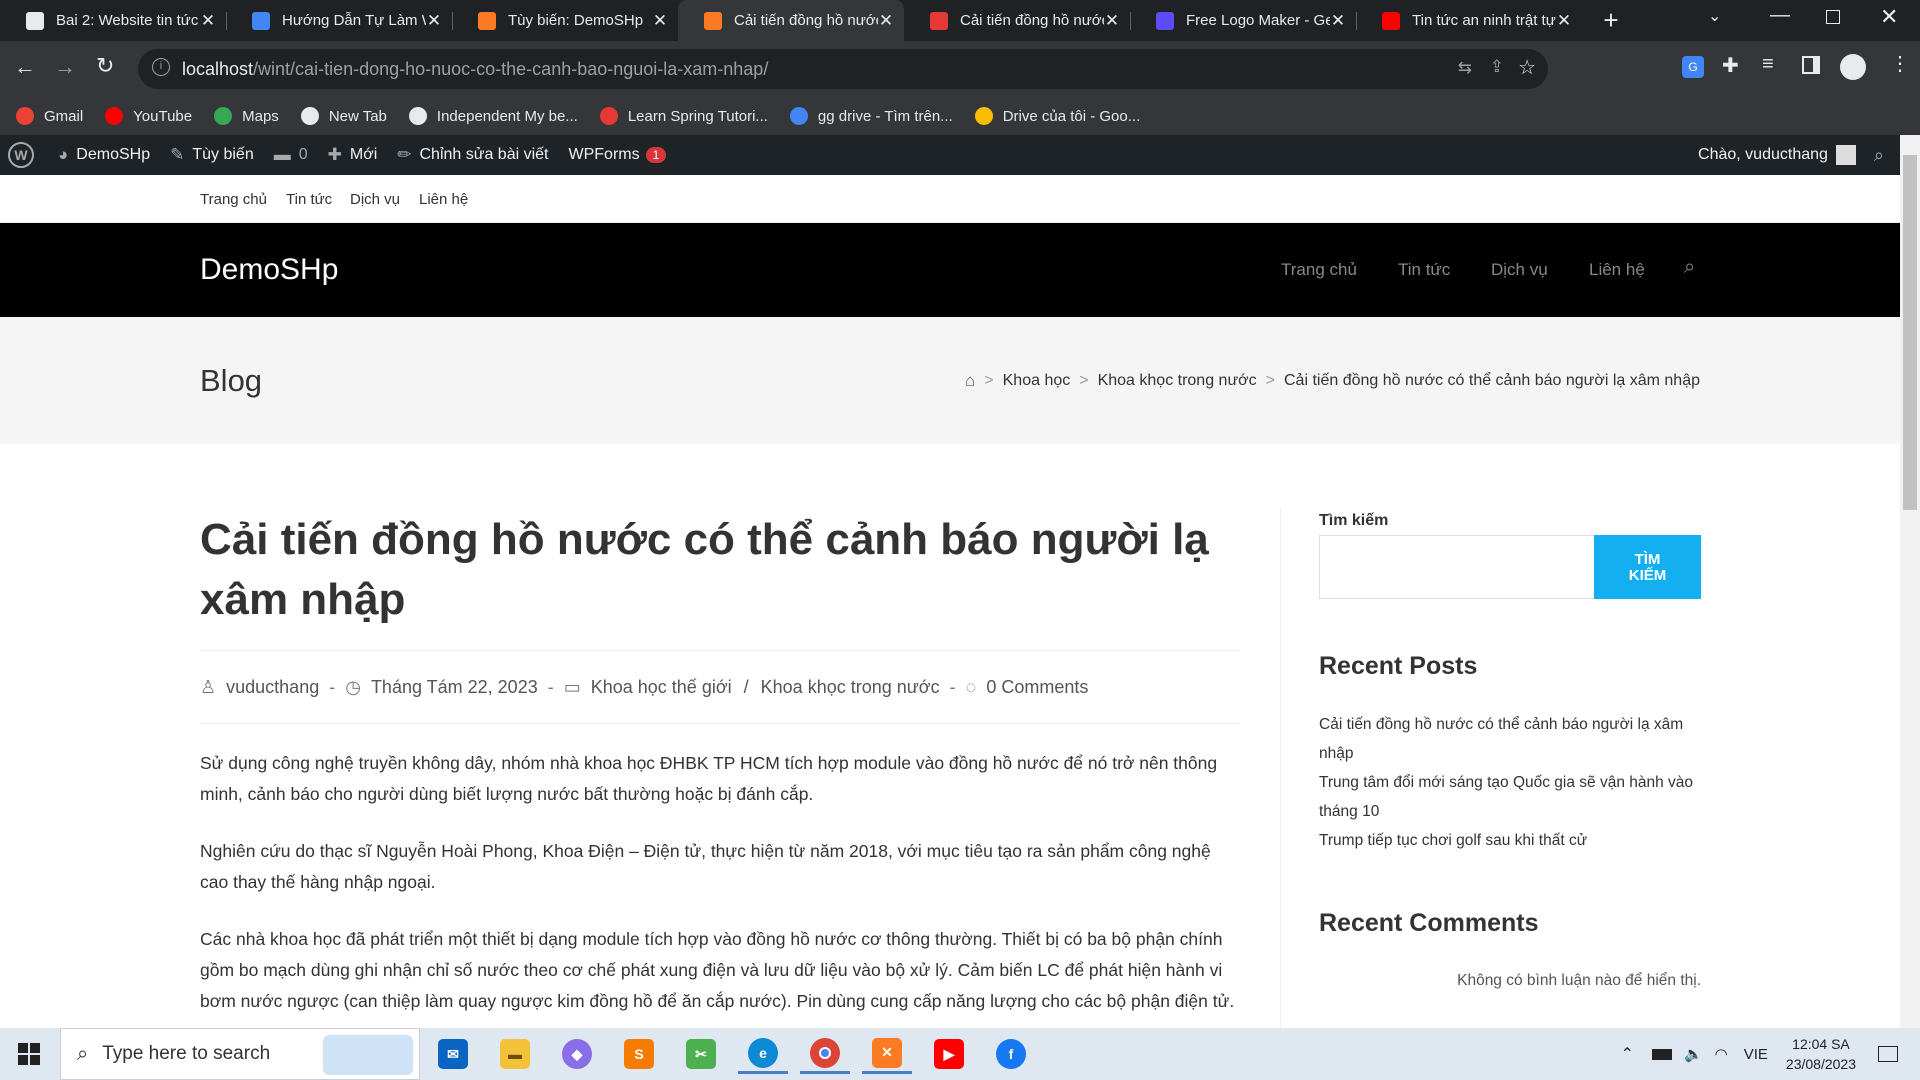 Image resolution: width=1920 pixels, height=1080 pixels. I want to click on drive-icon, so click(983, 116).